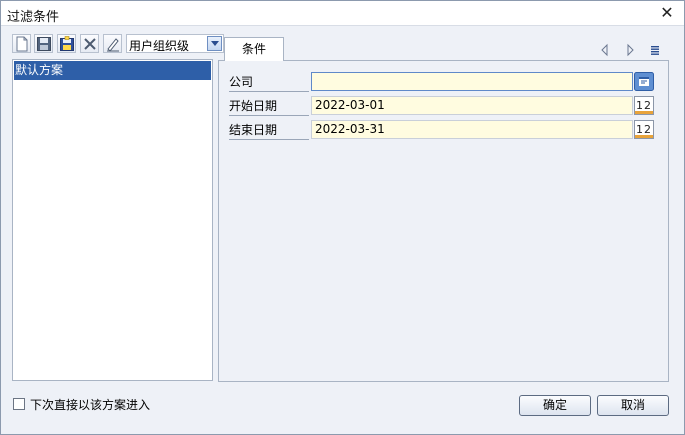 Image resolution: width=685 pixels, height=435 pixels. What do you see at coordinates (555, 405) in the screenshot?
I see `ok-button: 确定` at bounding box center [555, 405].